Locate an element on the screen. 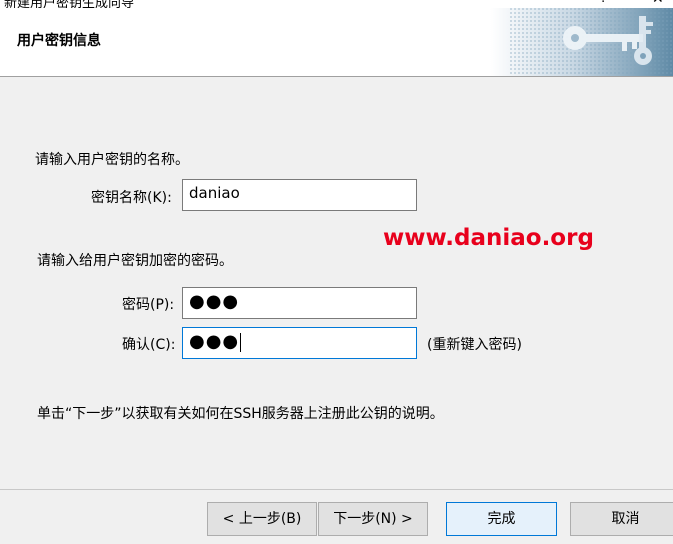 The image size is (673, 544). next-button: 下一步(N) > is located at coordinates (373, 519).